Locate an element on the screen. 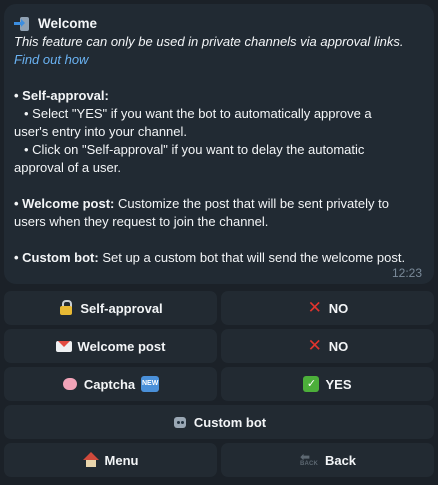  back-button: ⬅ BACK Back is located at coordinates (327, 460).